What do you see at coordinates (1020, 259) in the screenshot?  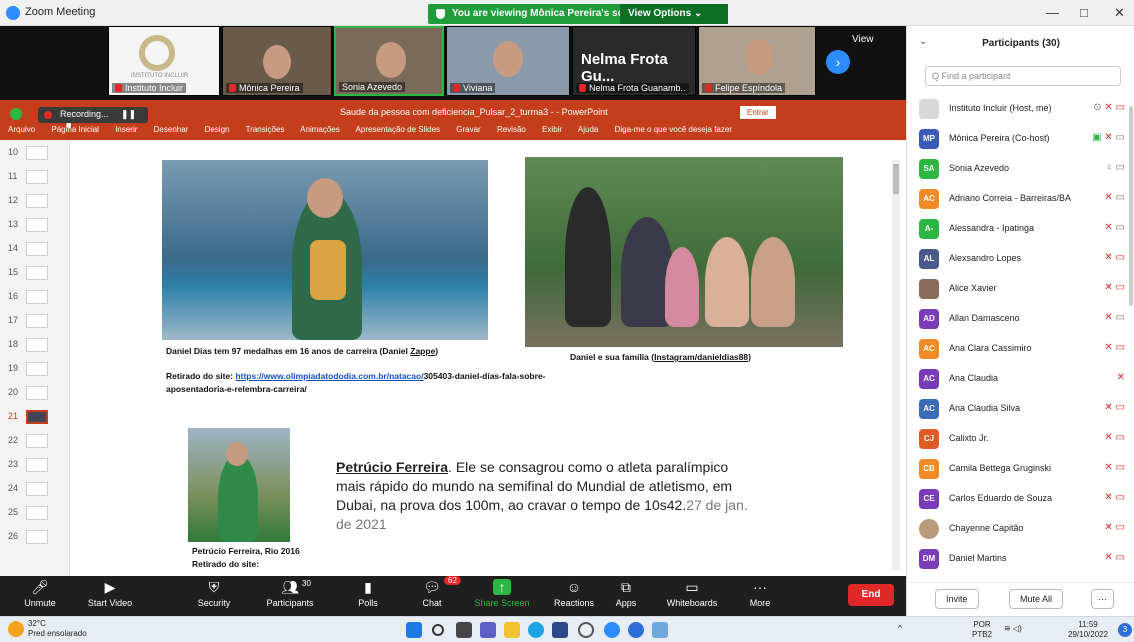 I see `participant-row: AL Alexsandro Lopes ✕ ▭` at bounding box center [1020, 259].